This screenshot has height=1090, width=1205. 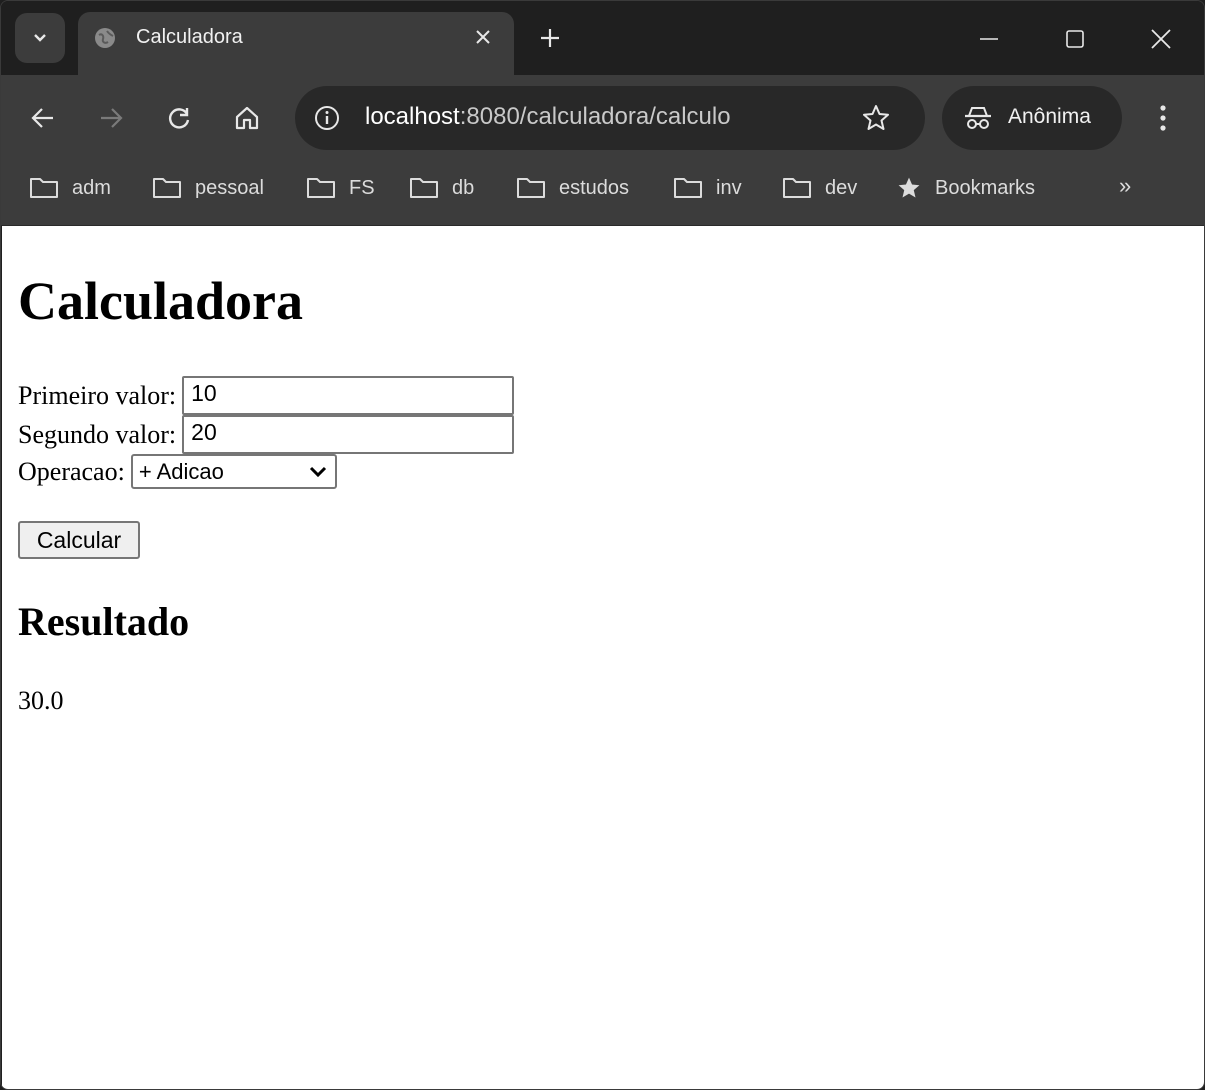 I want to click on arrow-left-icon, so click(x=42, y=118).